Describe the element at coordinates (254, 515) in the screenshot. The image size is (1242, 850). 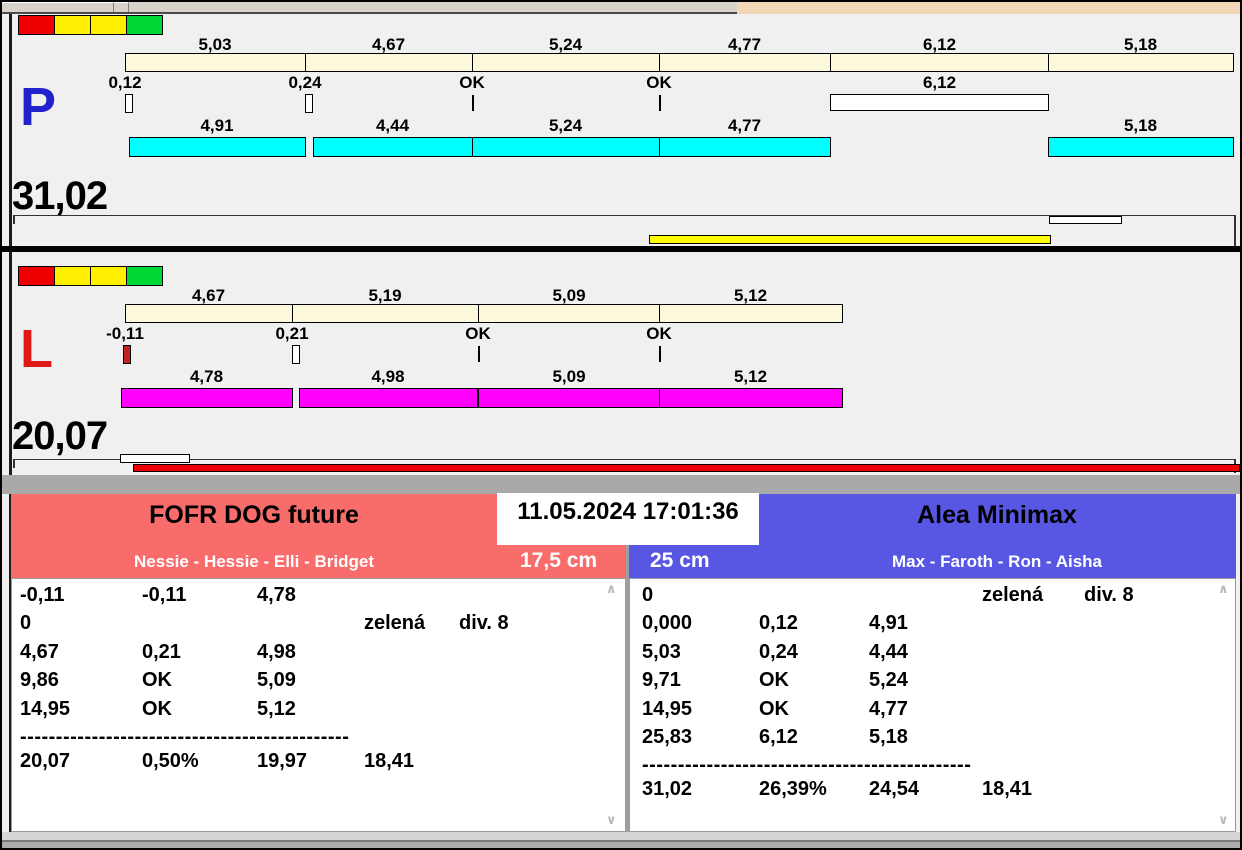
I see `team-name-left: FOFR DOG future` at that location.